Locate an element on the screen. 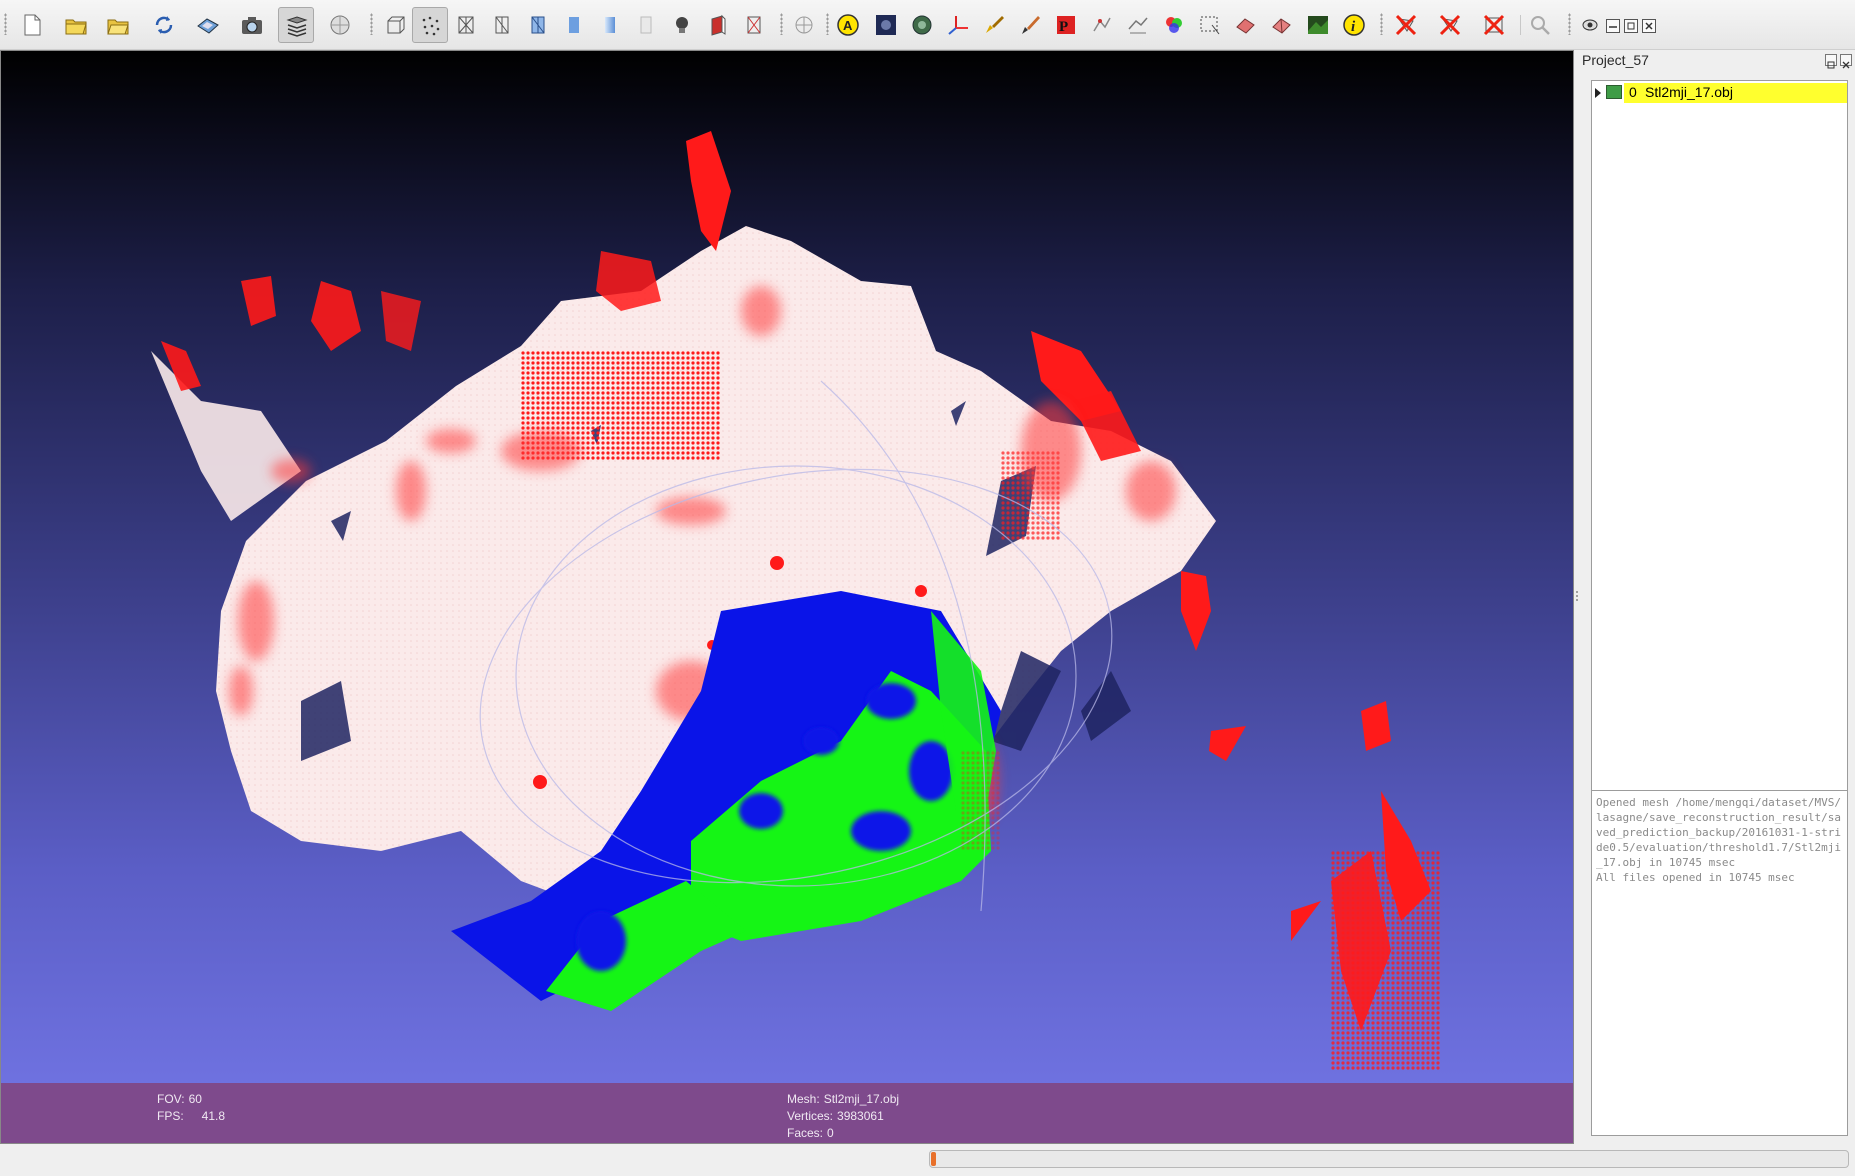 The width and height of the screenshot is (1855, 1176). window-close-button is located at coordinates (1649, 25).